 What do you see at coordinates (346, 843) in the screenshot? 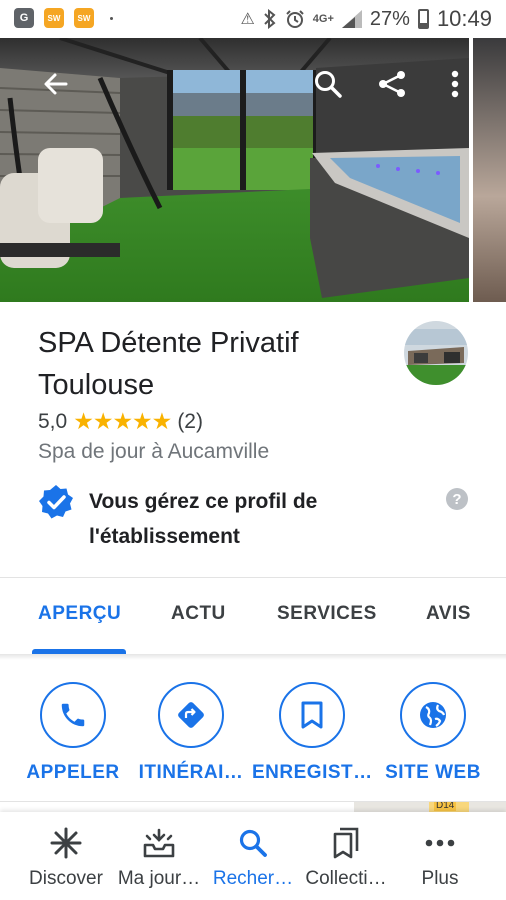
I see `collections-icon` at bounding box center [346, 843].